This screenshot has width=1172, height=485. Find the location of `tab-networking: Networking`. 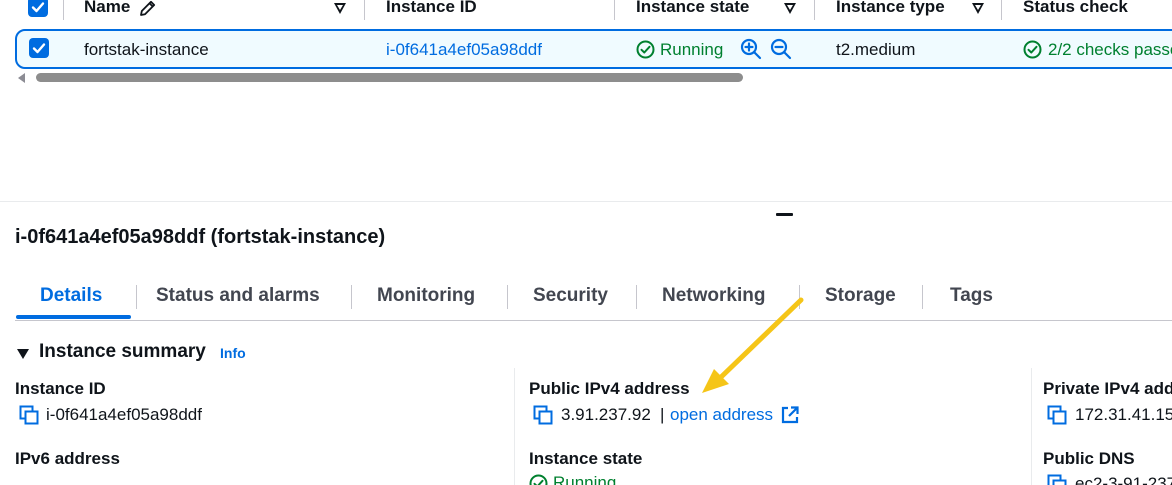

tab-networking: Networking is located at coordinates (713, 296).